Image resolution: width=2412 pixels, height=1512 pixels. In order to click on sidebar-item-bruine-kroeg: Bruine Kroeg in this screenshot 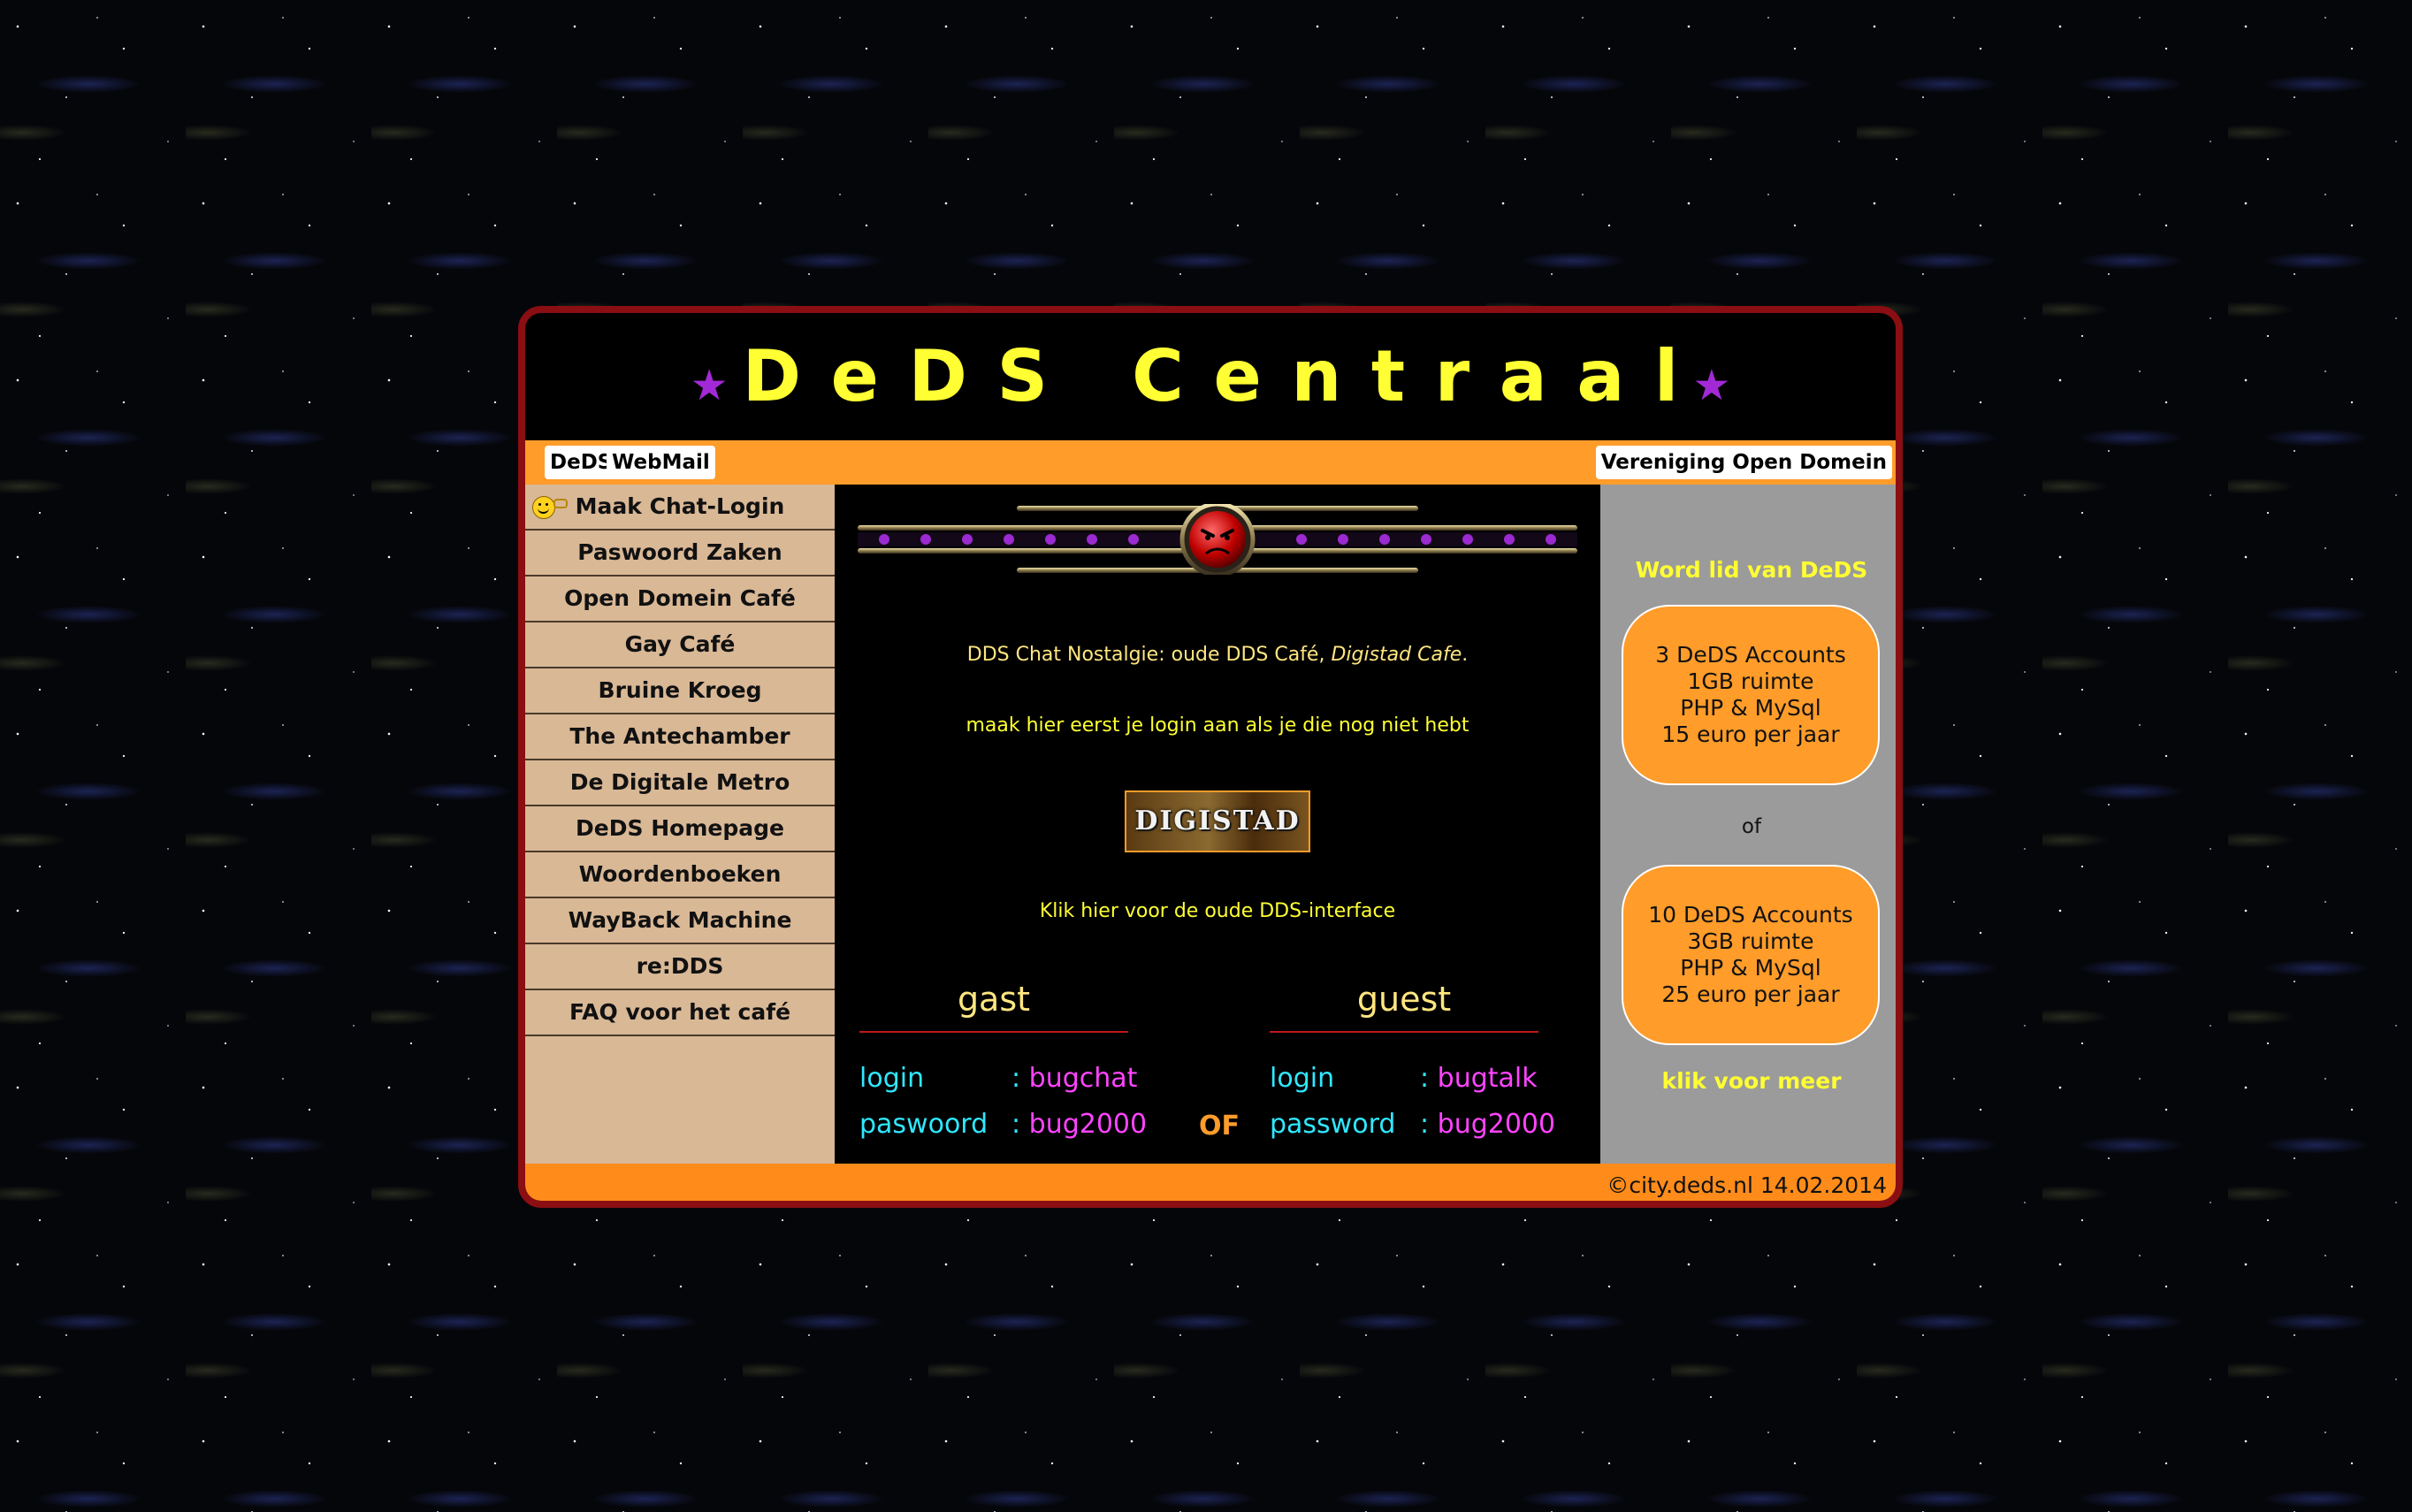, I will do `click(680, 691)`.